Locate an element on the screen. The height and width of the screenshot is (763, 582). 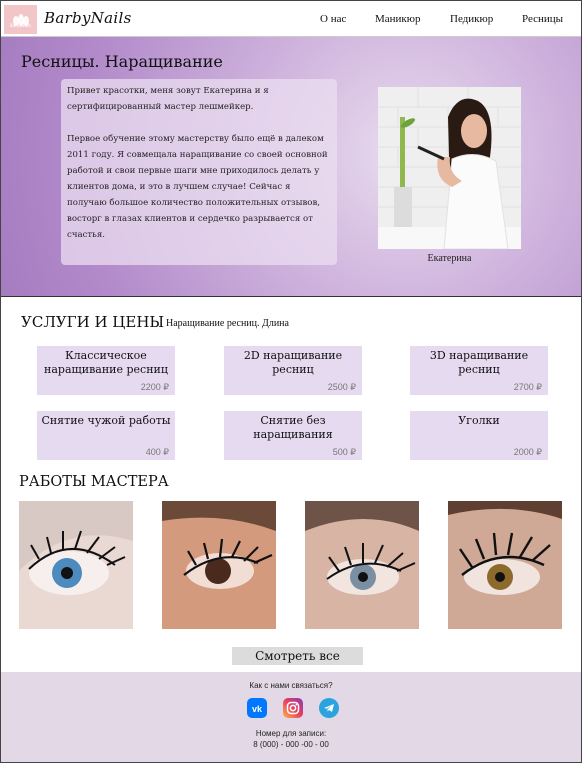
vk-icon: vk is located at coordinates (257, 708).